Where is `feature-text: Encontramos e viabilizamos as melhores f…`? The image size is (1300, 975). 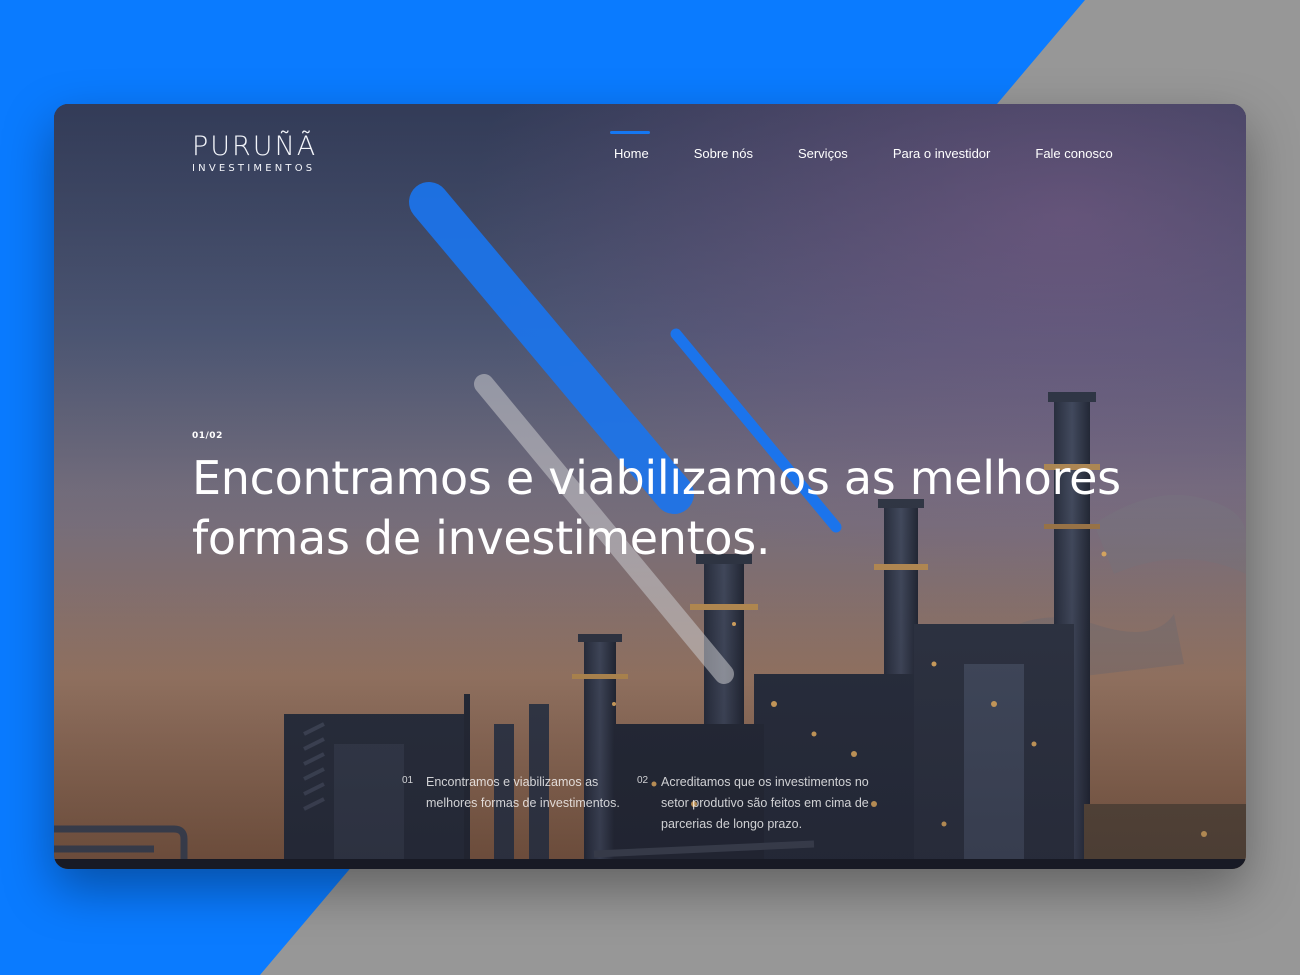 feature-text: Encontramos e viabilizamos as melhores f… is located at coordinates (523, 792).